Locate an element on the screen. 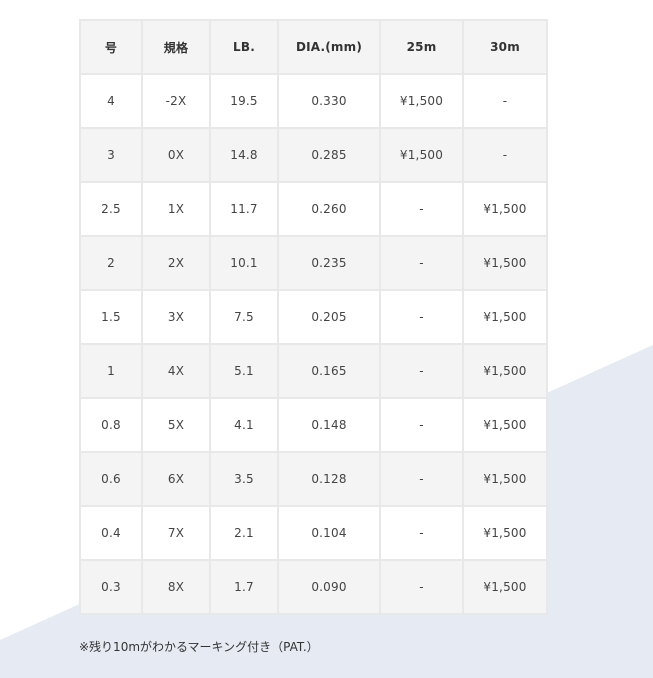 The height and width of the screenshot is (678, 653). cell-standard: 7X is located at coordinates (176, 533).